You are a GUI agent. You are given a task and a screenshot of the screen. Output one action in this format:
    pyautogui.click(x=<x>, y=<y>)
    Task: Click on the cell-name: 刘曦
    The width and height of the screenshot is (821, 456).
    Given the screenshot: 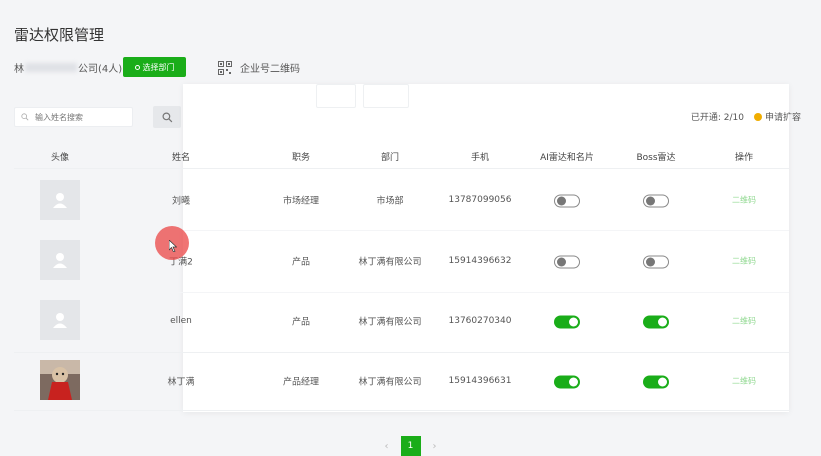 What is the action you would take?
    pyautogui.click(x=181, y=201)
    